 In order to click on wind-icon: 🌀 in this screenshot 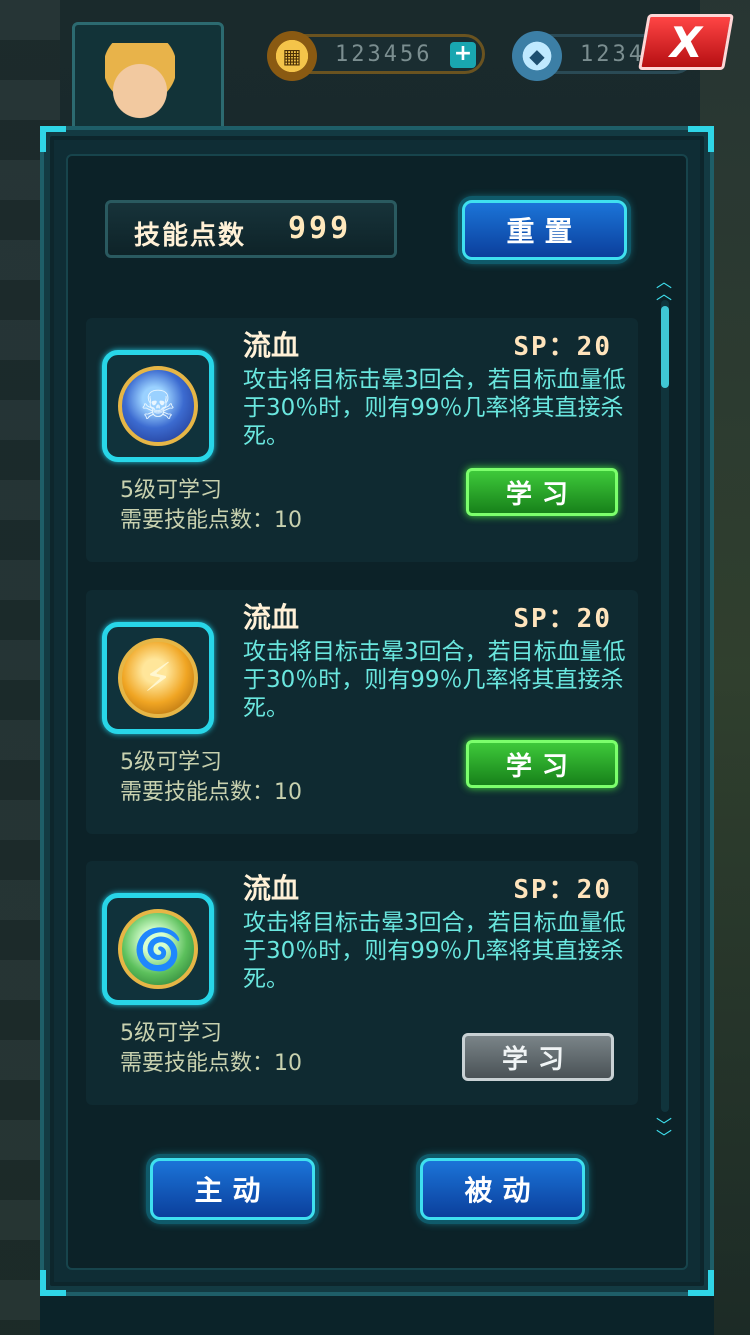, I will do `click(158, 949)`.